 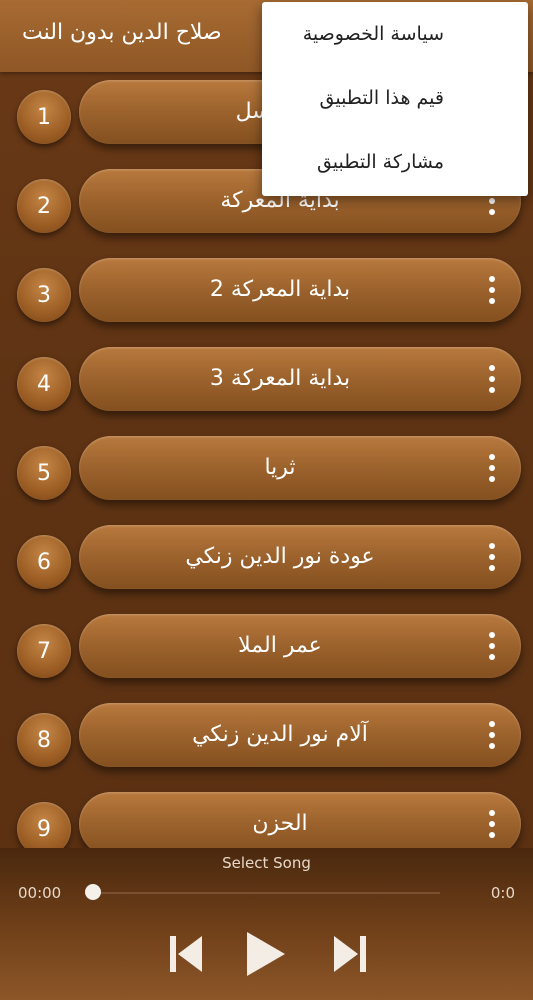 What do you see at coordinates (350, 954) in the screenshot?
I see `next-icon` at bounding box center [350, 954].